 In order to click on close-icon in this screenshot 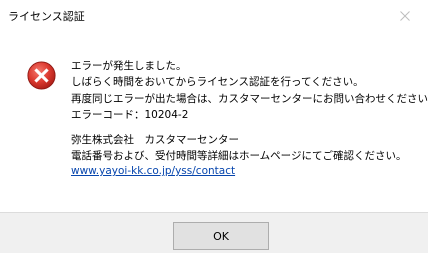, I will do `click(405, 15)`.